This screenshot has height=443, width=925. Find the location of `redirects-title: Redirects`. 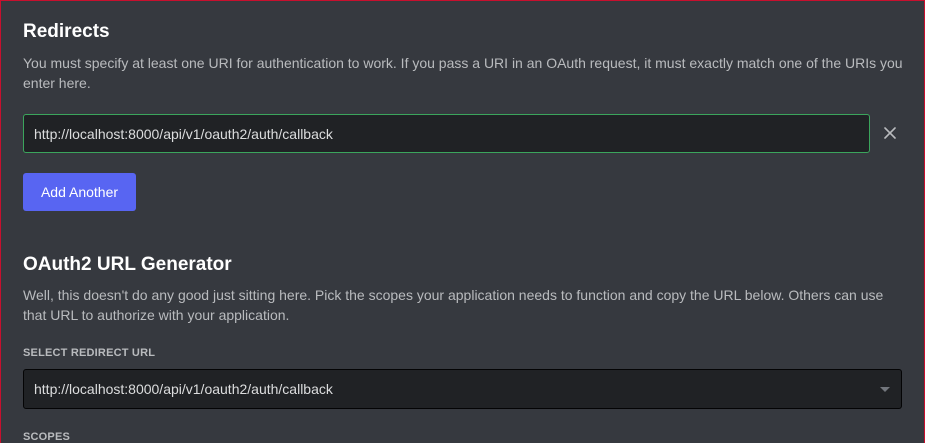

redirects-title: Redirects is located at coordinates (66, 31).